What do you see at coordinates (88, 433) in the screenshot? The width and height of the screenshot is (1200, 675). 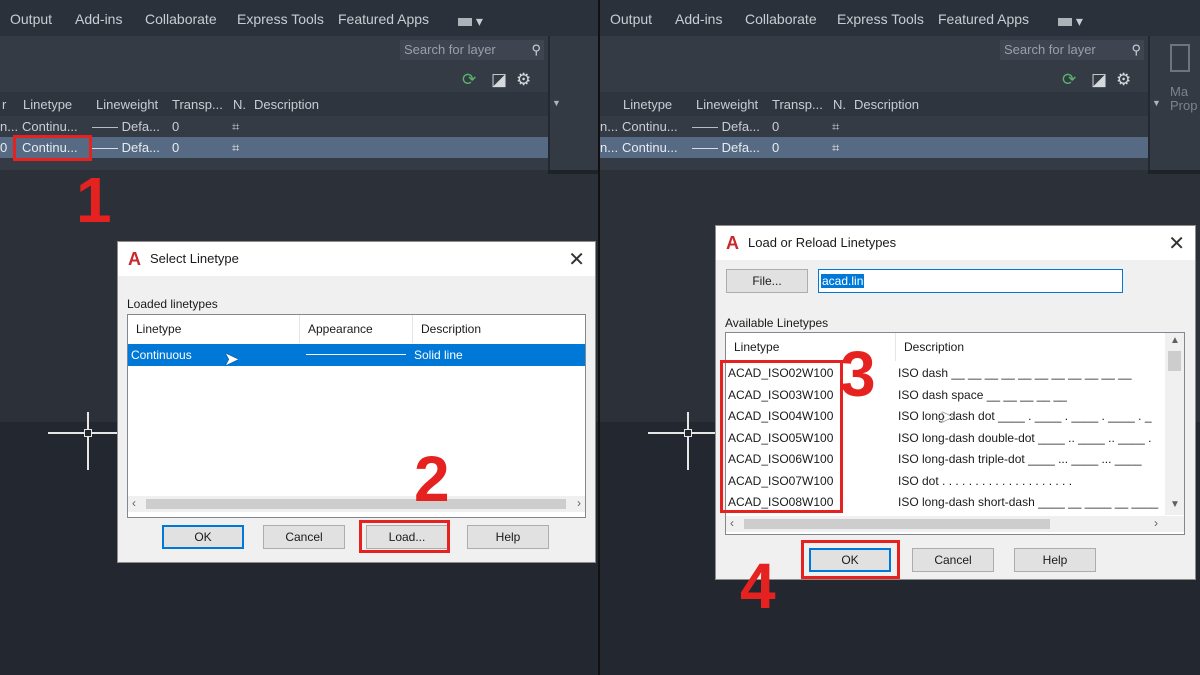 I see `crosshair-pickbox` at bounding box center [88, 433].